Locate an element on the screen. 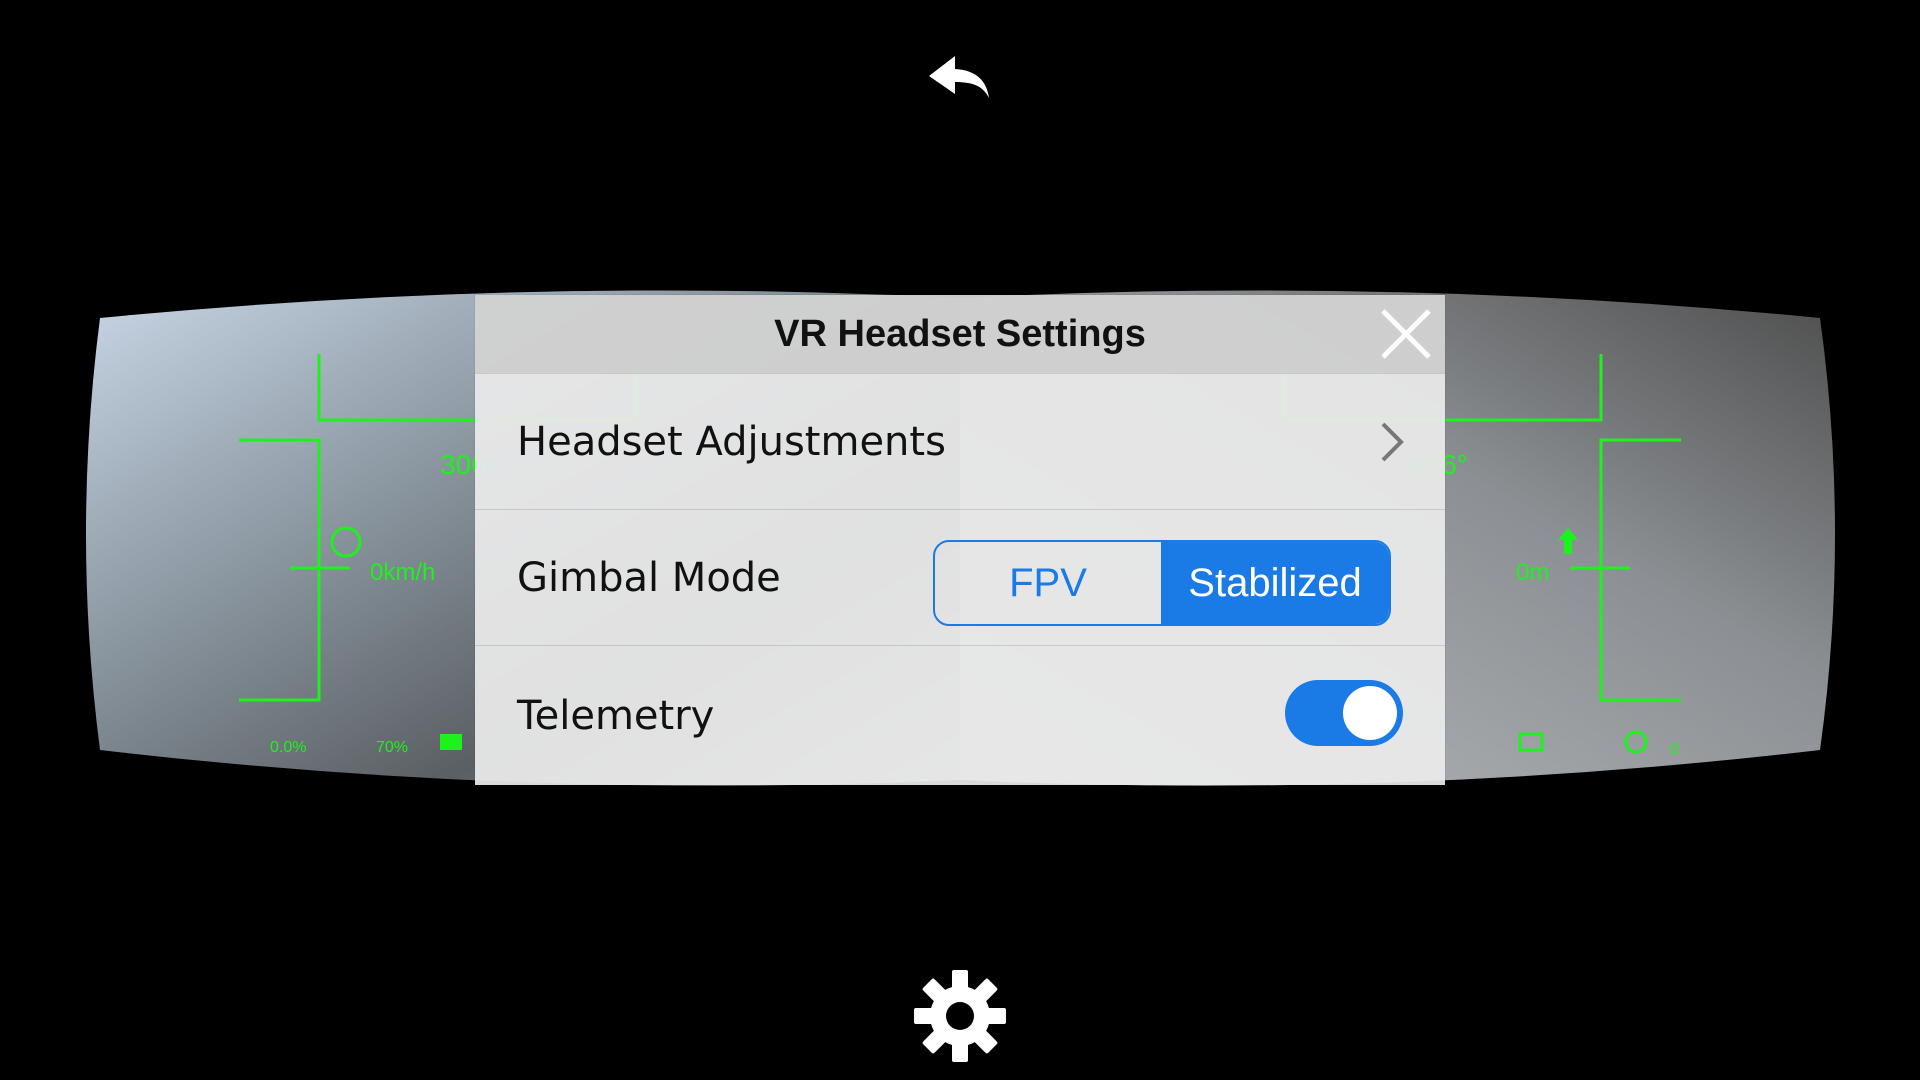 The height and width of the screenshot is (1080, 1920). gimbal-mode-segmented-control: FPV Stabilized is located at coordinates (1162, 583).